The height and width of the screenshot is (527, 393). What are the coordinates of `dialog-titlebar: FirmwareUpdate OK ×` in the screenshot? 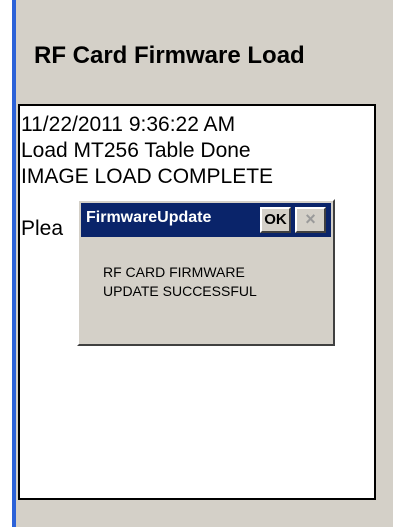 It's located at (206, 220).